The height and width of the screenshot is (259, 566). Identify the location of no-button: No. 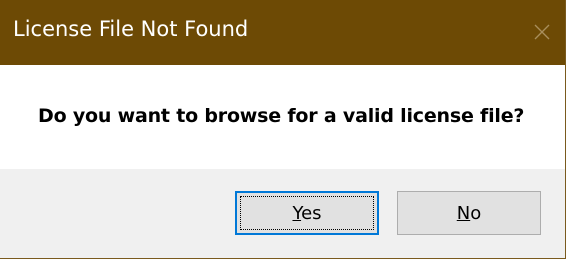
(469, 213).